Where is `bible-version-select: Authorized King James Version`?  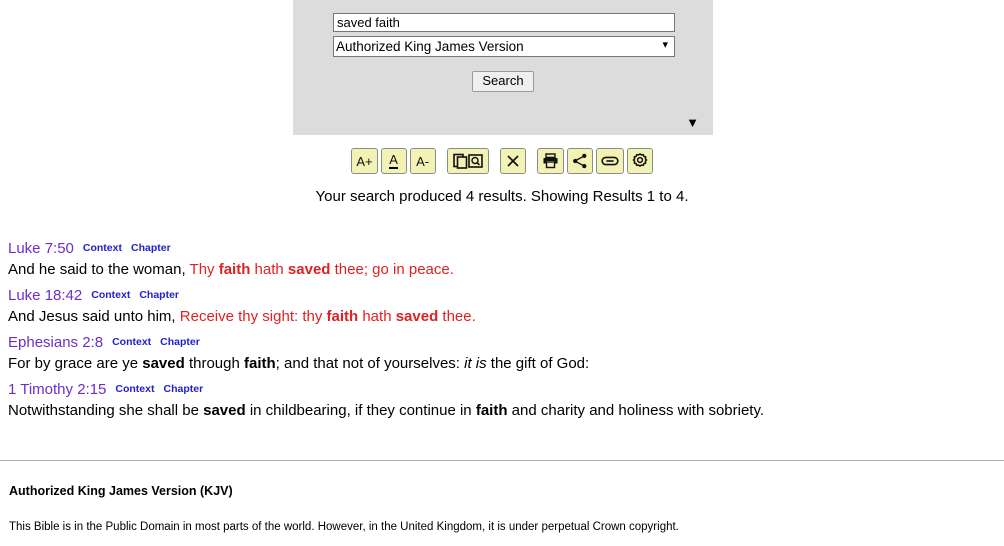
bible-version-select: Authorized King James Version is located at coordinates (504, 46).